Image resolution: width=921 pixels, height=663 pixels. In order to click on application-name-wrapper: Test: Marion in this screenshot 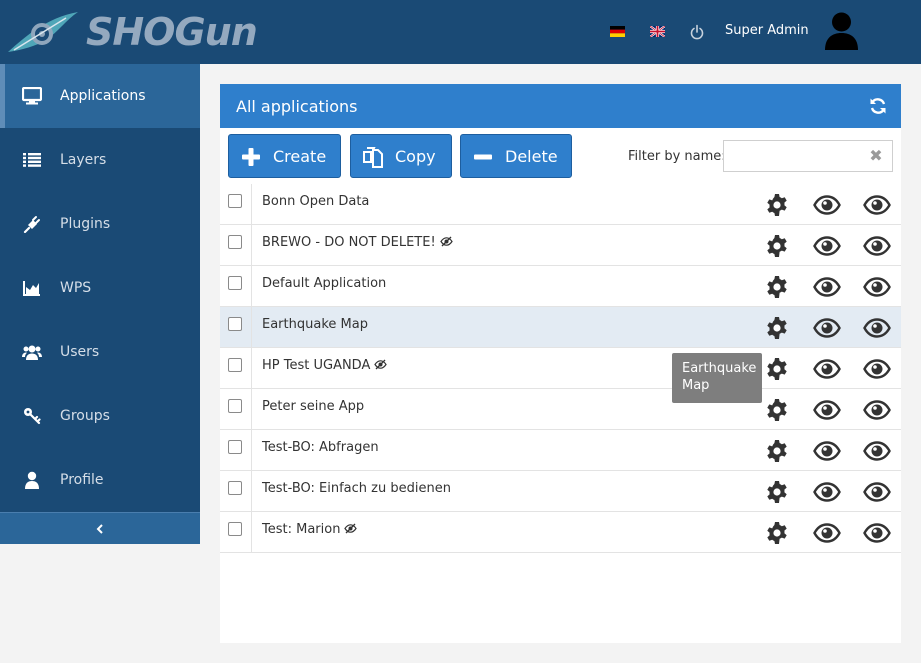, I will do `click(309, 529)`.